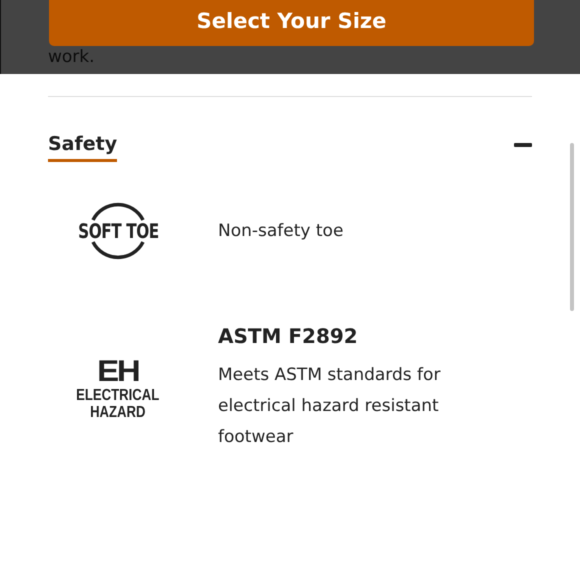 The image size is (580, 580). I want to click on feature-description: Meets ASTM standards for electrical hazard resistant footwear, so click(330, 406).